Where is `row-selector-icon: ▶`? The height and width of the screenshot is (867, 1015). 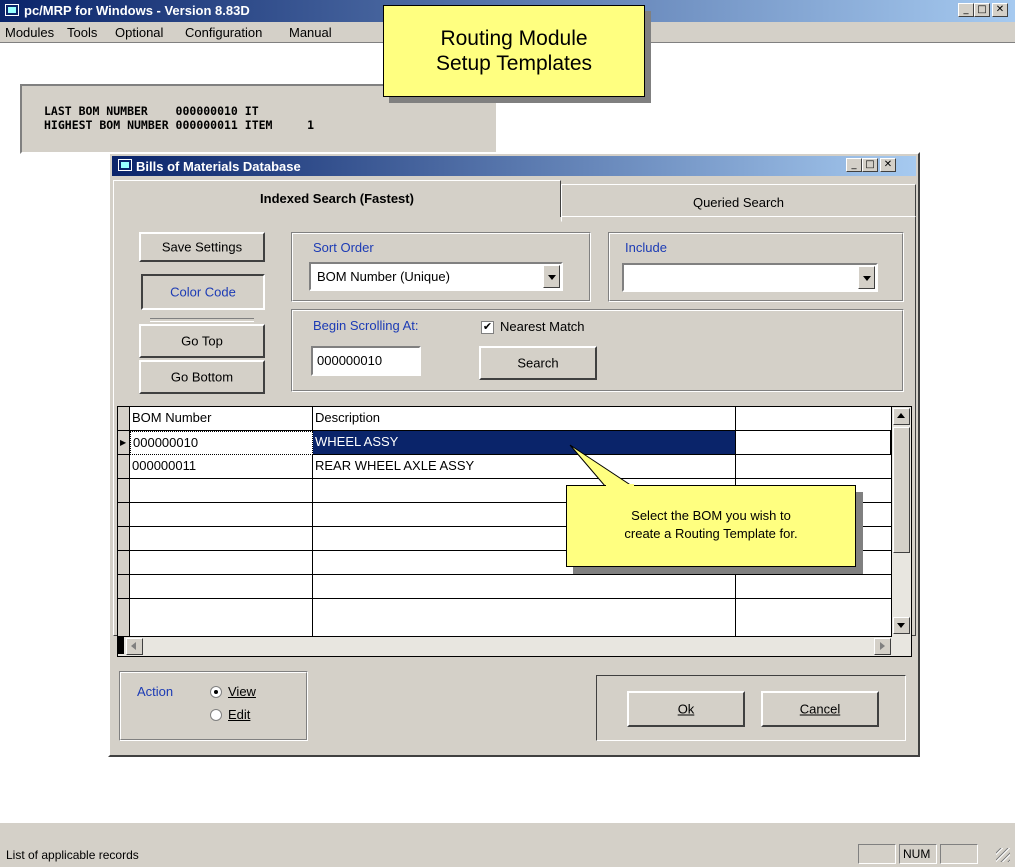 row-selector-icon: ▶ is located at coordinates (124, 443).